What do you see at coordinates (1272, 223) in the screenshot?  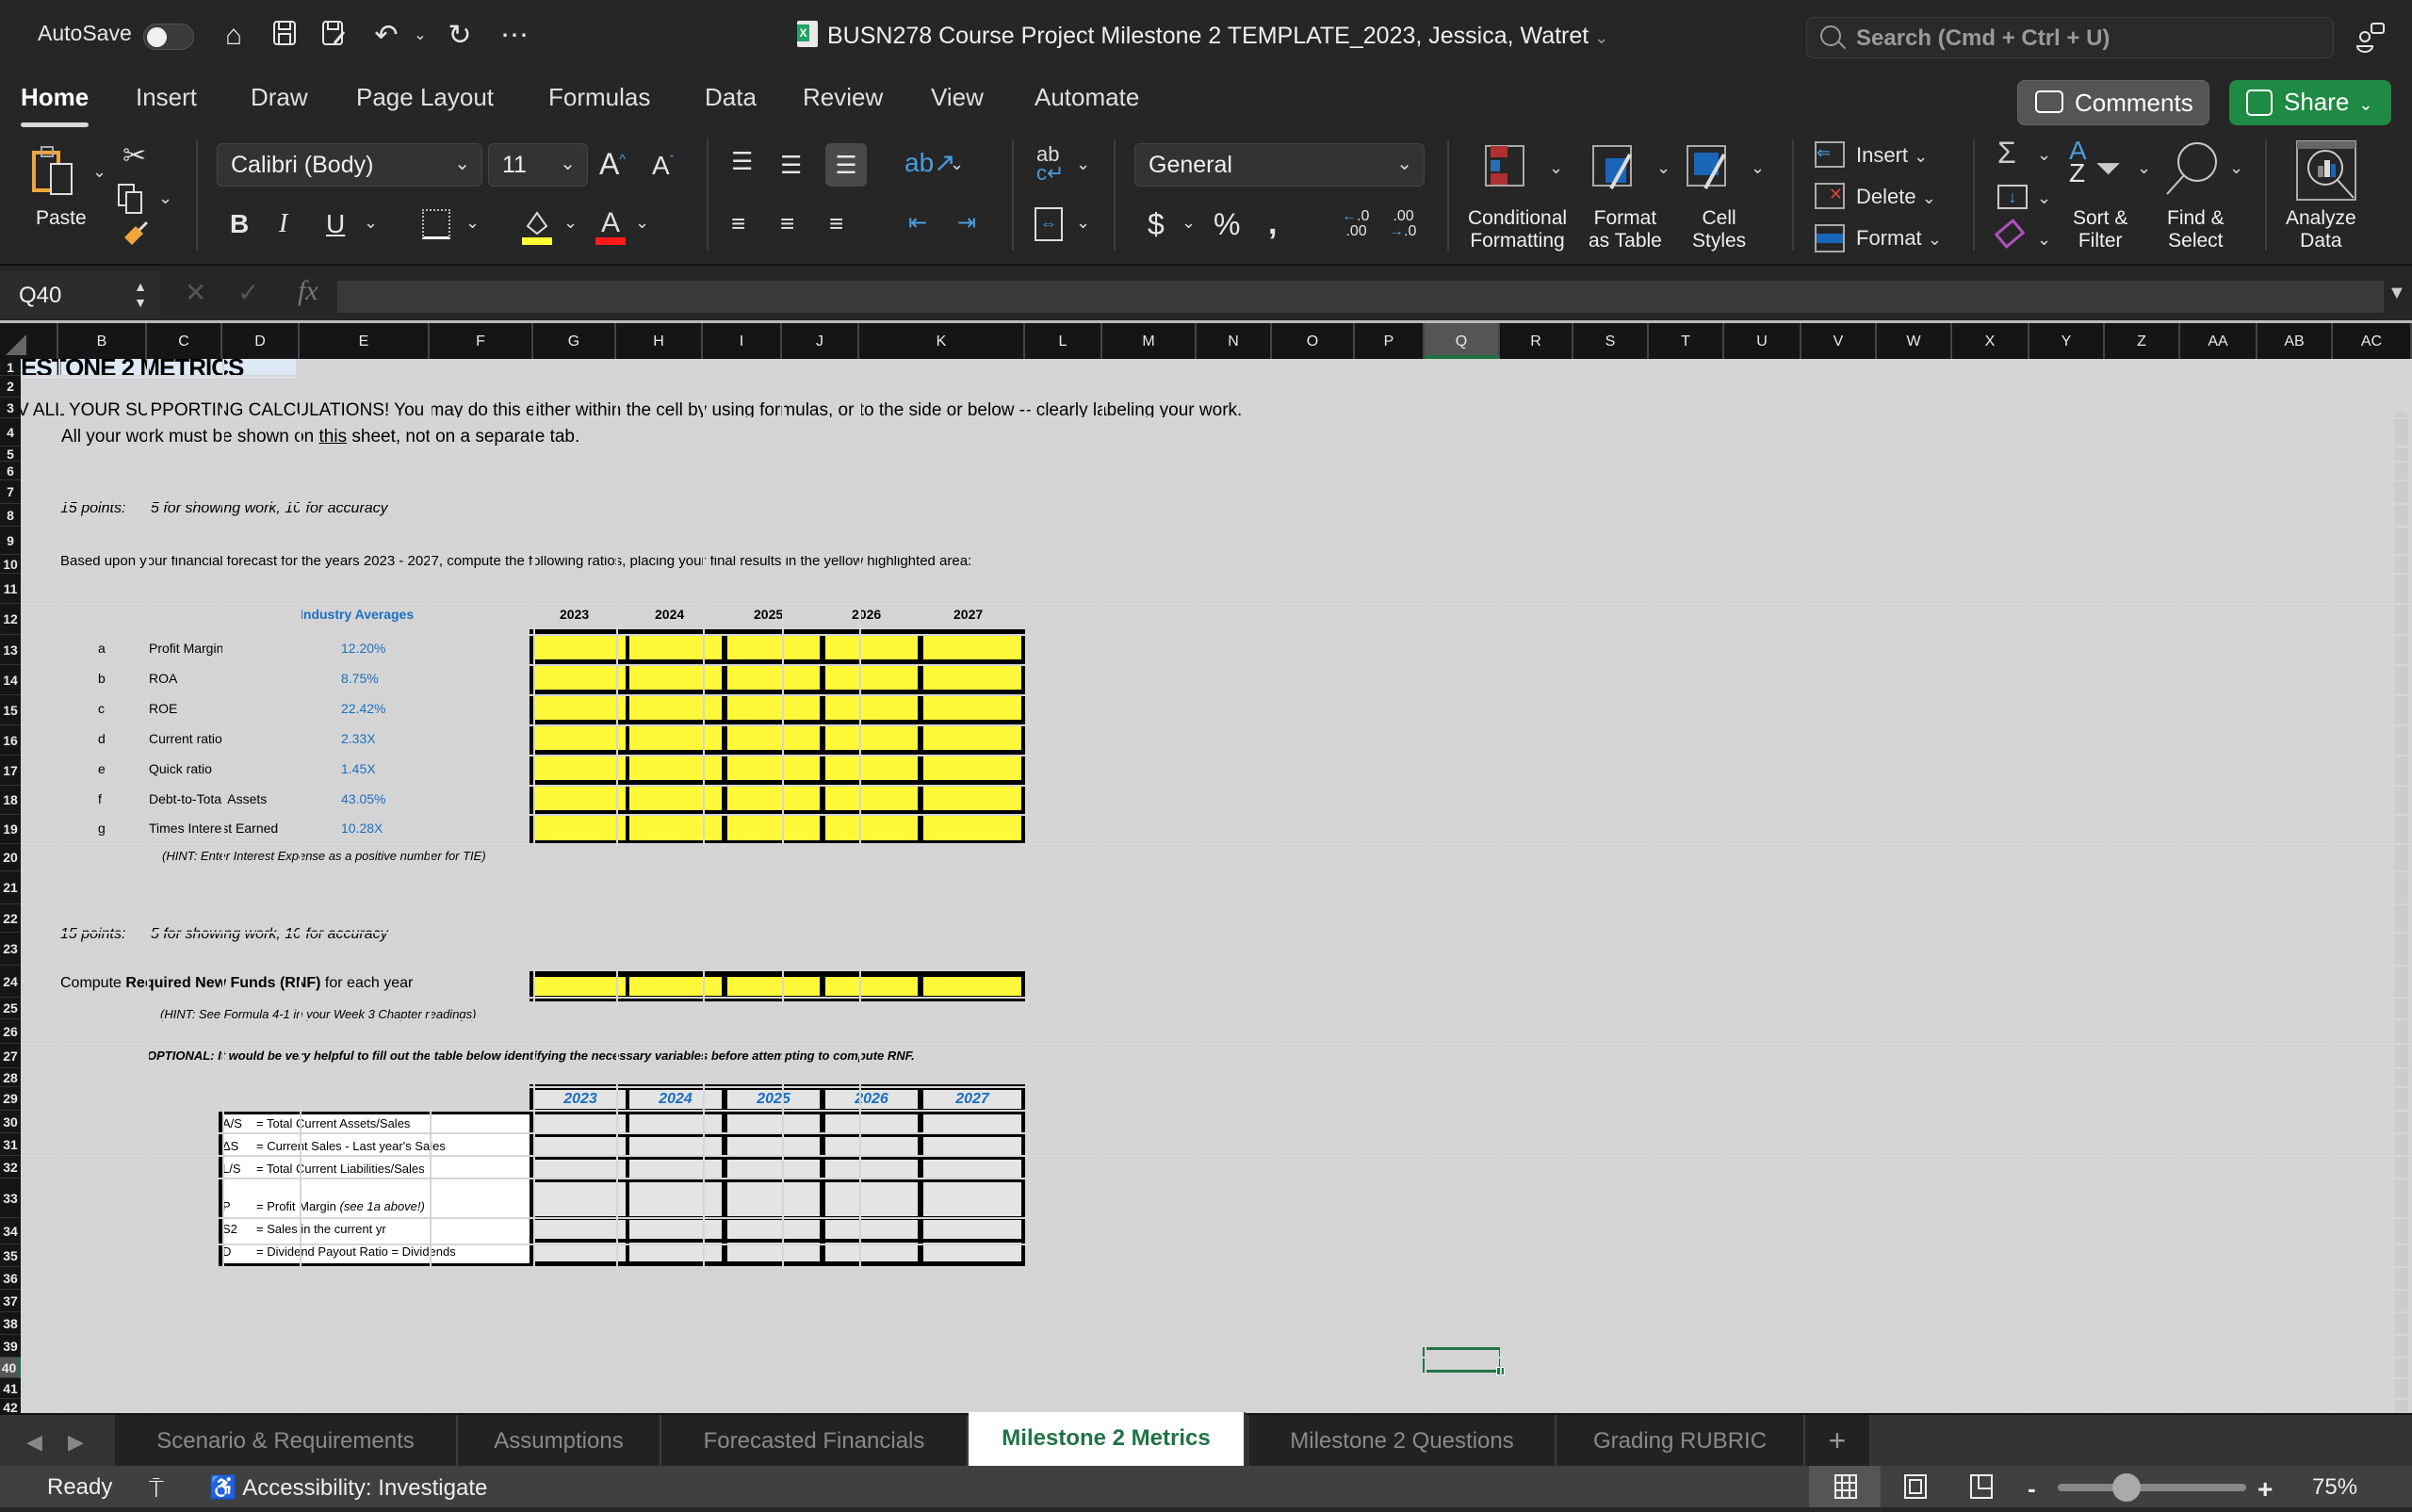 I see `comma-style-icon: ,` at bounding box center [1272, 223].